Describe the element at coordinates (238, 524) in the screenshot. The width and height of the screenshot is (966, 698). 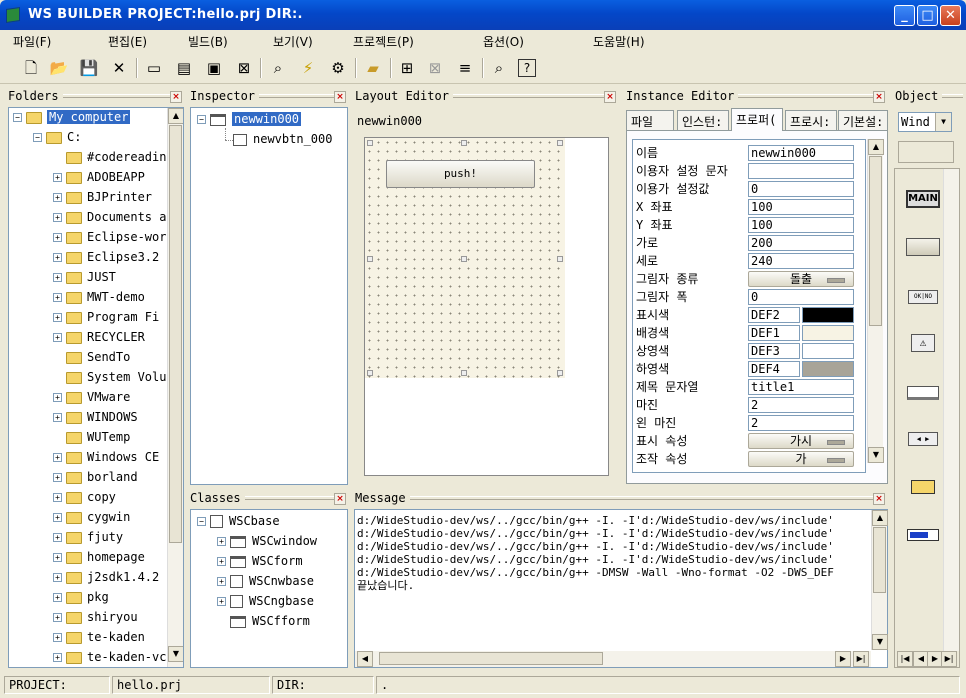
I see `class-item: − WSCbase` at that location.